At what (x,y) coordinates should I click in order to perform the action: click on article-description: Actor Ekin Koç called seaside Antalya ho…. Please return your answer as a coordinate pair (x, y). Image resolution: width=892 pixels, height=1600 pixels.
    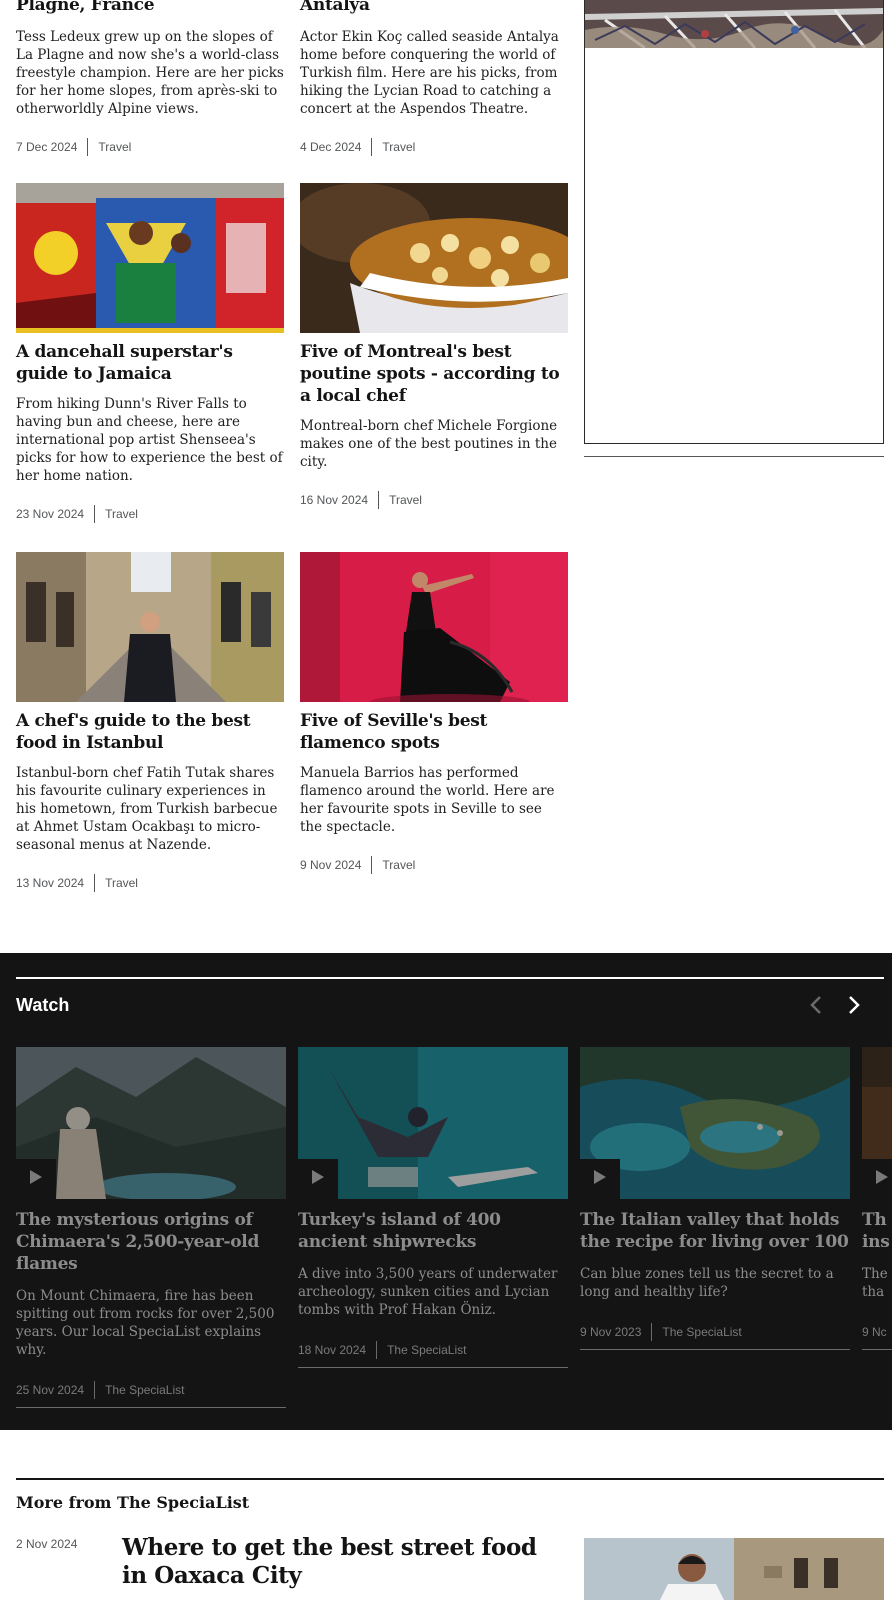
    Looking at the image, I should click on (429, 73).